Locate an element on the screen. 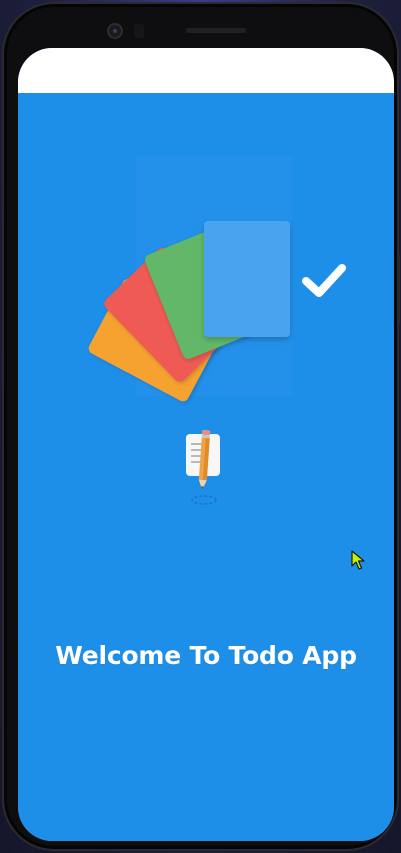 Image resolution: width=401 pixels, height=853 pixels. status-bar is located at coordinates (206, 70).